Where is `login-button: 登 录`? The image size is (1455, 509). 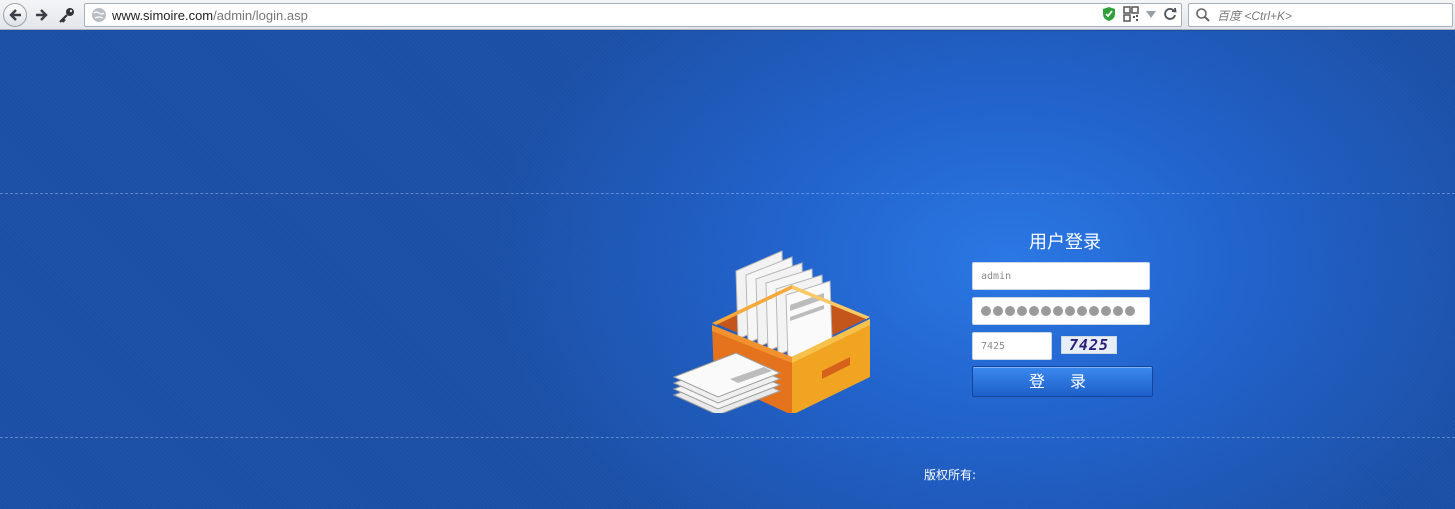 login-button: 登 录 is located at coordinates (1062, 381).